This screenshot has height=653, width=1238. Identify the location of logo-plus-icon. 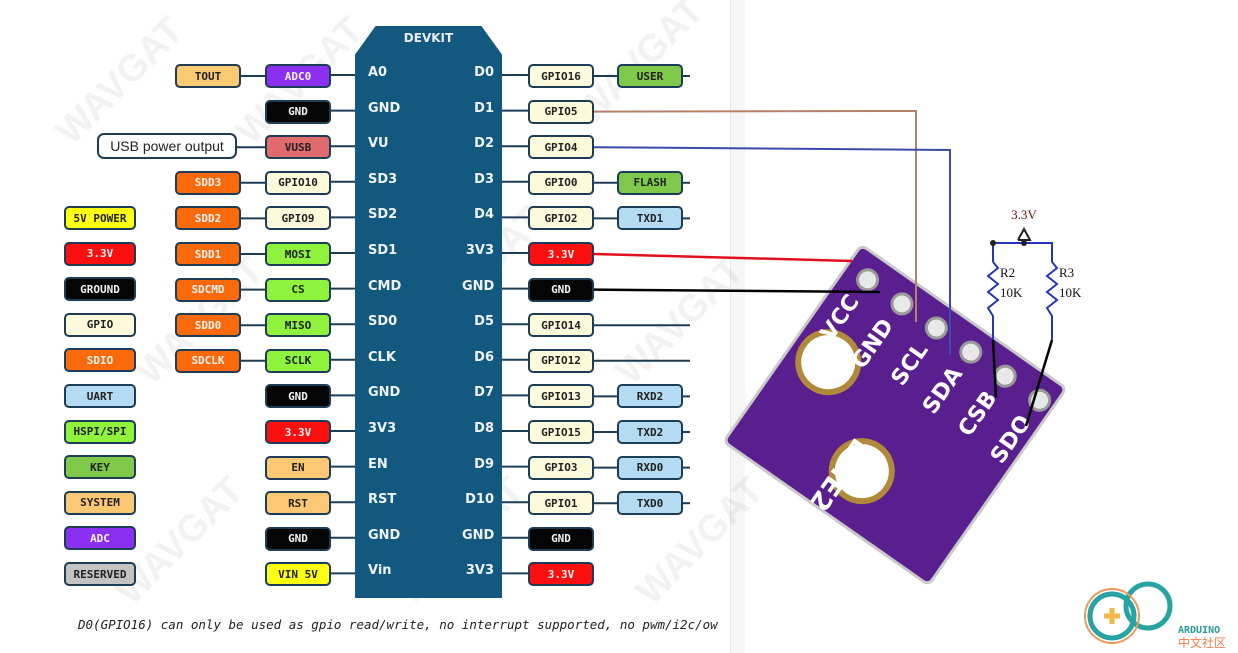
(1112, 616).